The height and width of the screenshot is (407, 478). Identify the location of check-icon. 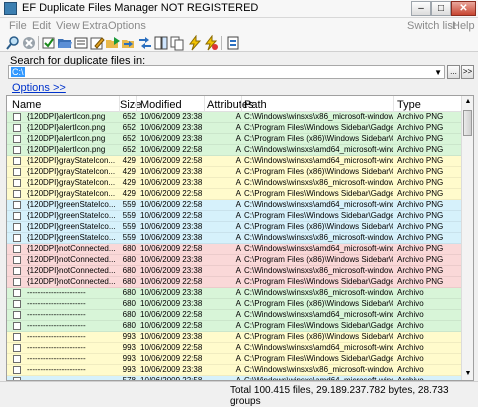
(49, 43).